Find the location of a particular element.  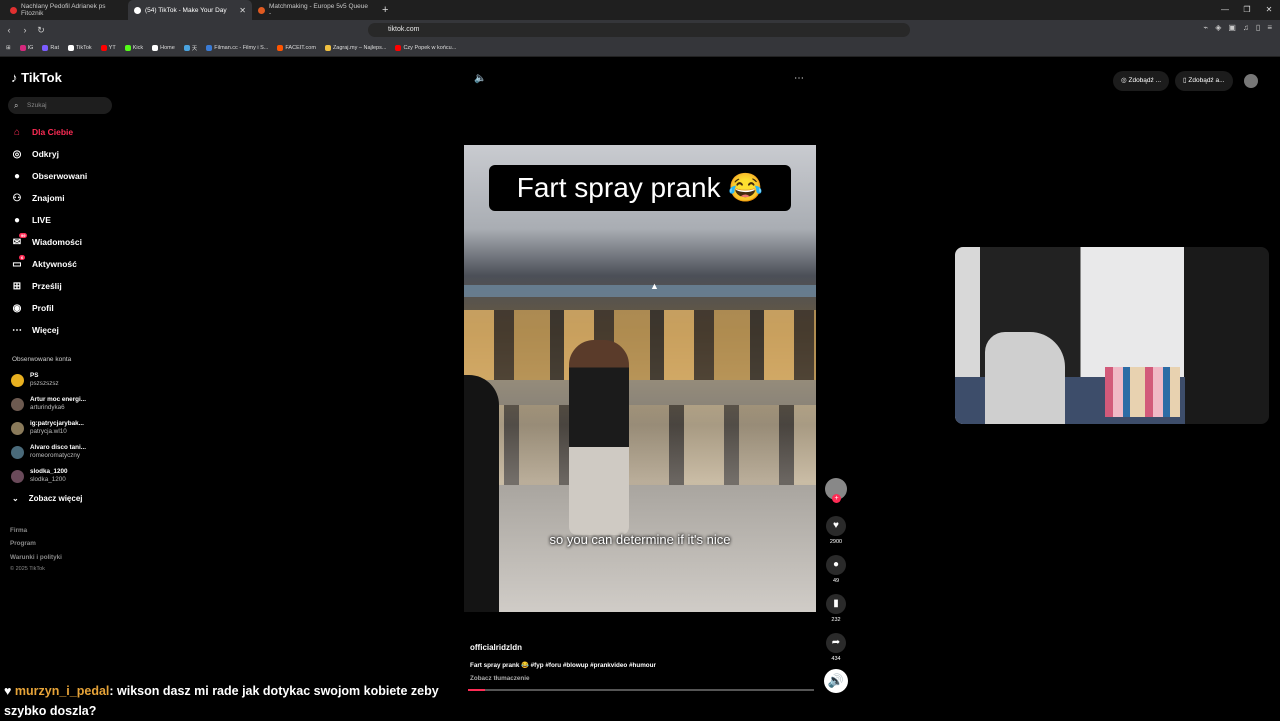

video-progress-bar is located at coordinates (641, 690).